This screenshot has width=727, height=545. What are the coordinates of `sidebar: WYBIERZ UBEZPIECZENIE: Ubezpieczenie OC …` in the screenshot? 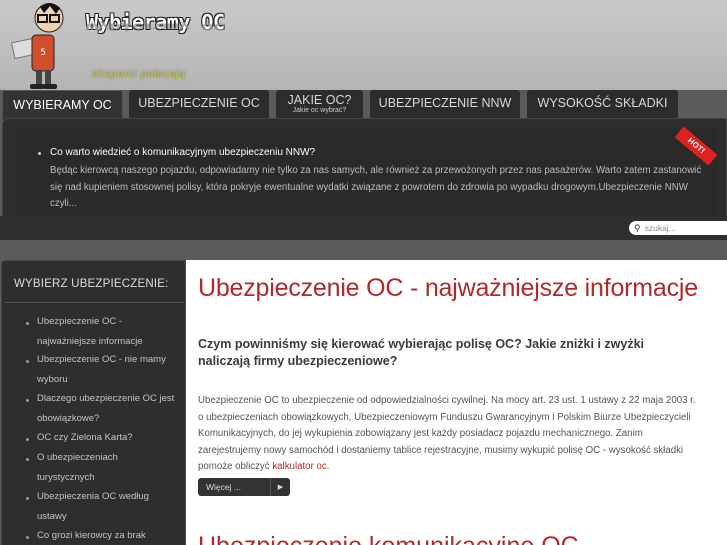 It's located at (93, 402).